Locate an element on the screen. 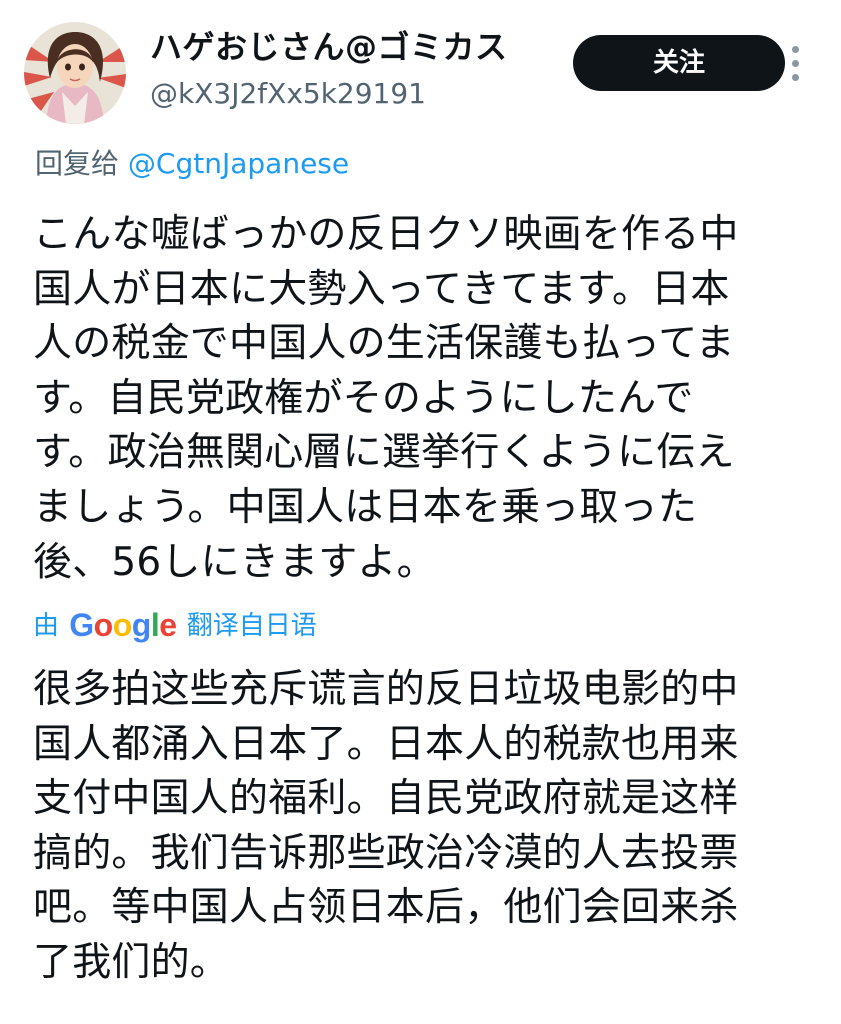 This screenshot has height=1024, width=841. translate-prefix: 由 is located at coordinates (46, 626).